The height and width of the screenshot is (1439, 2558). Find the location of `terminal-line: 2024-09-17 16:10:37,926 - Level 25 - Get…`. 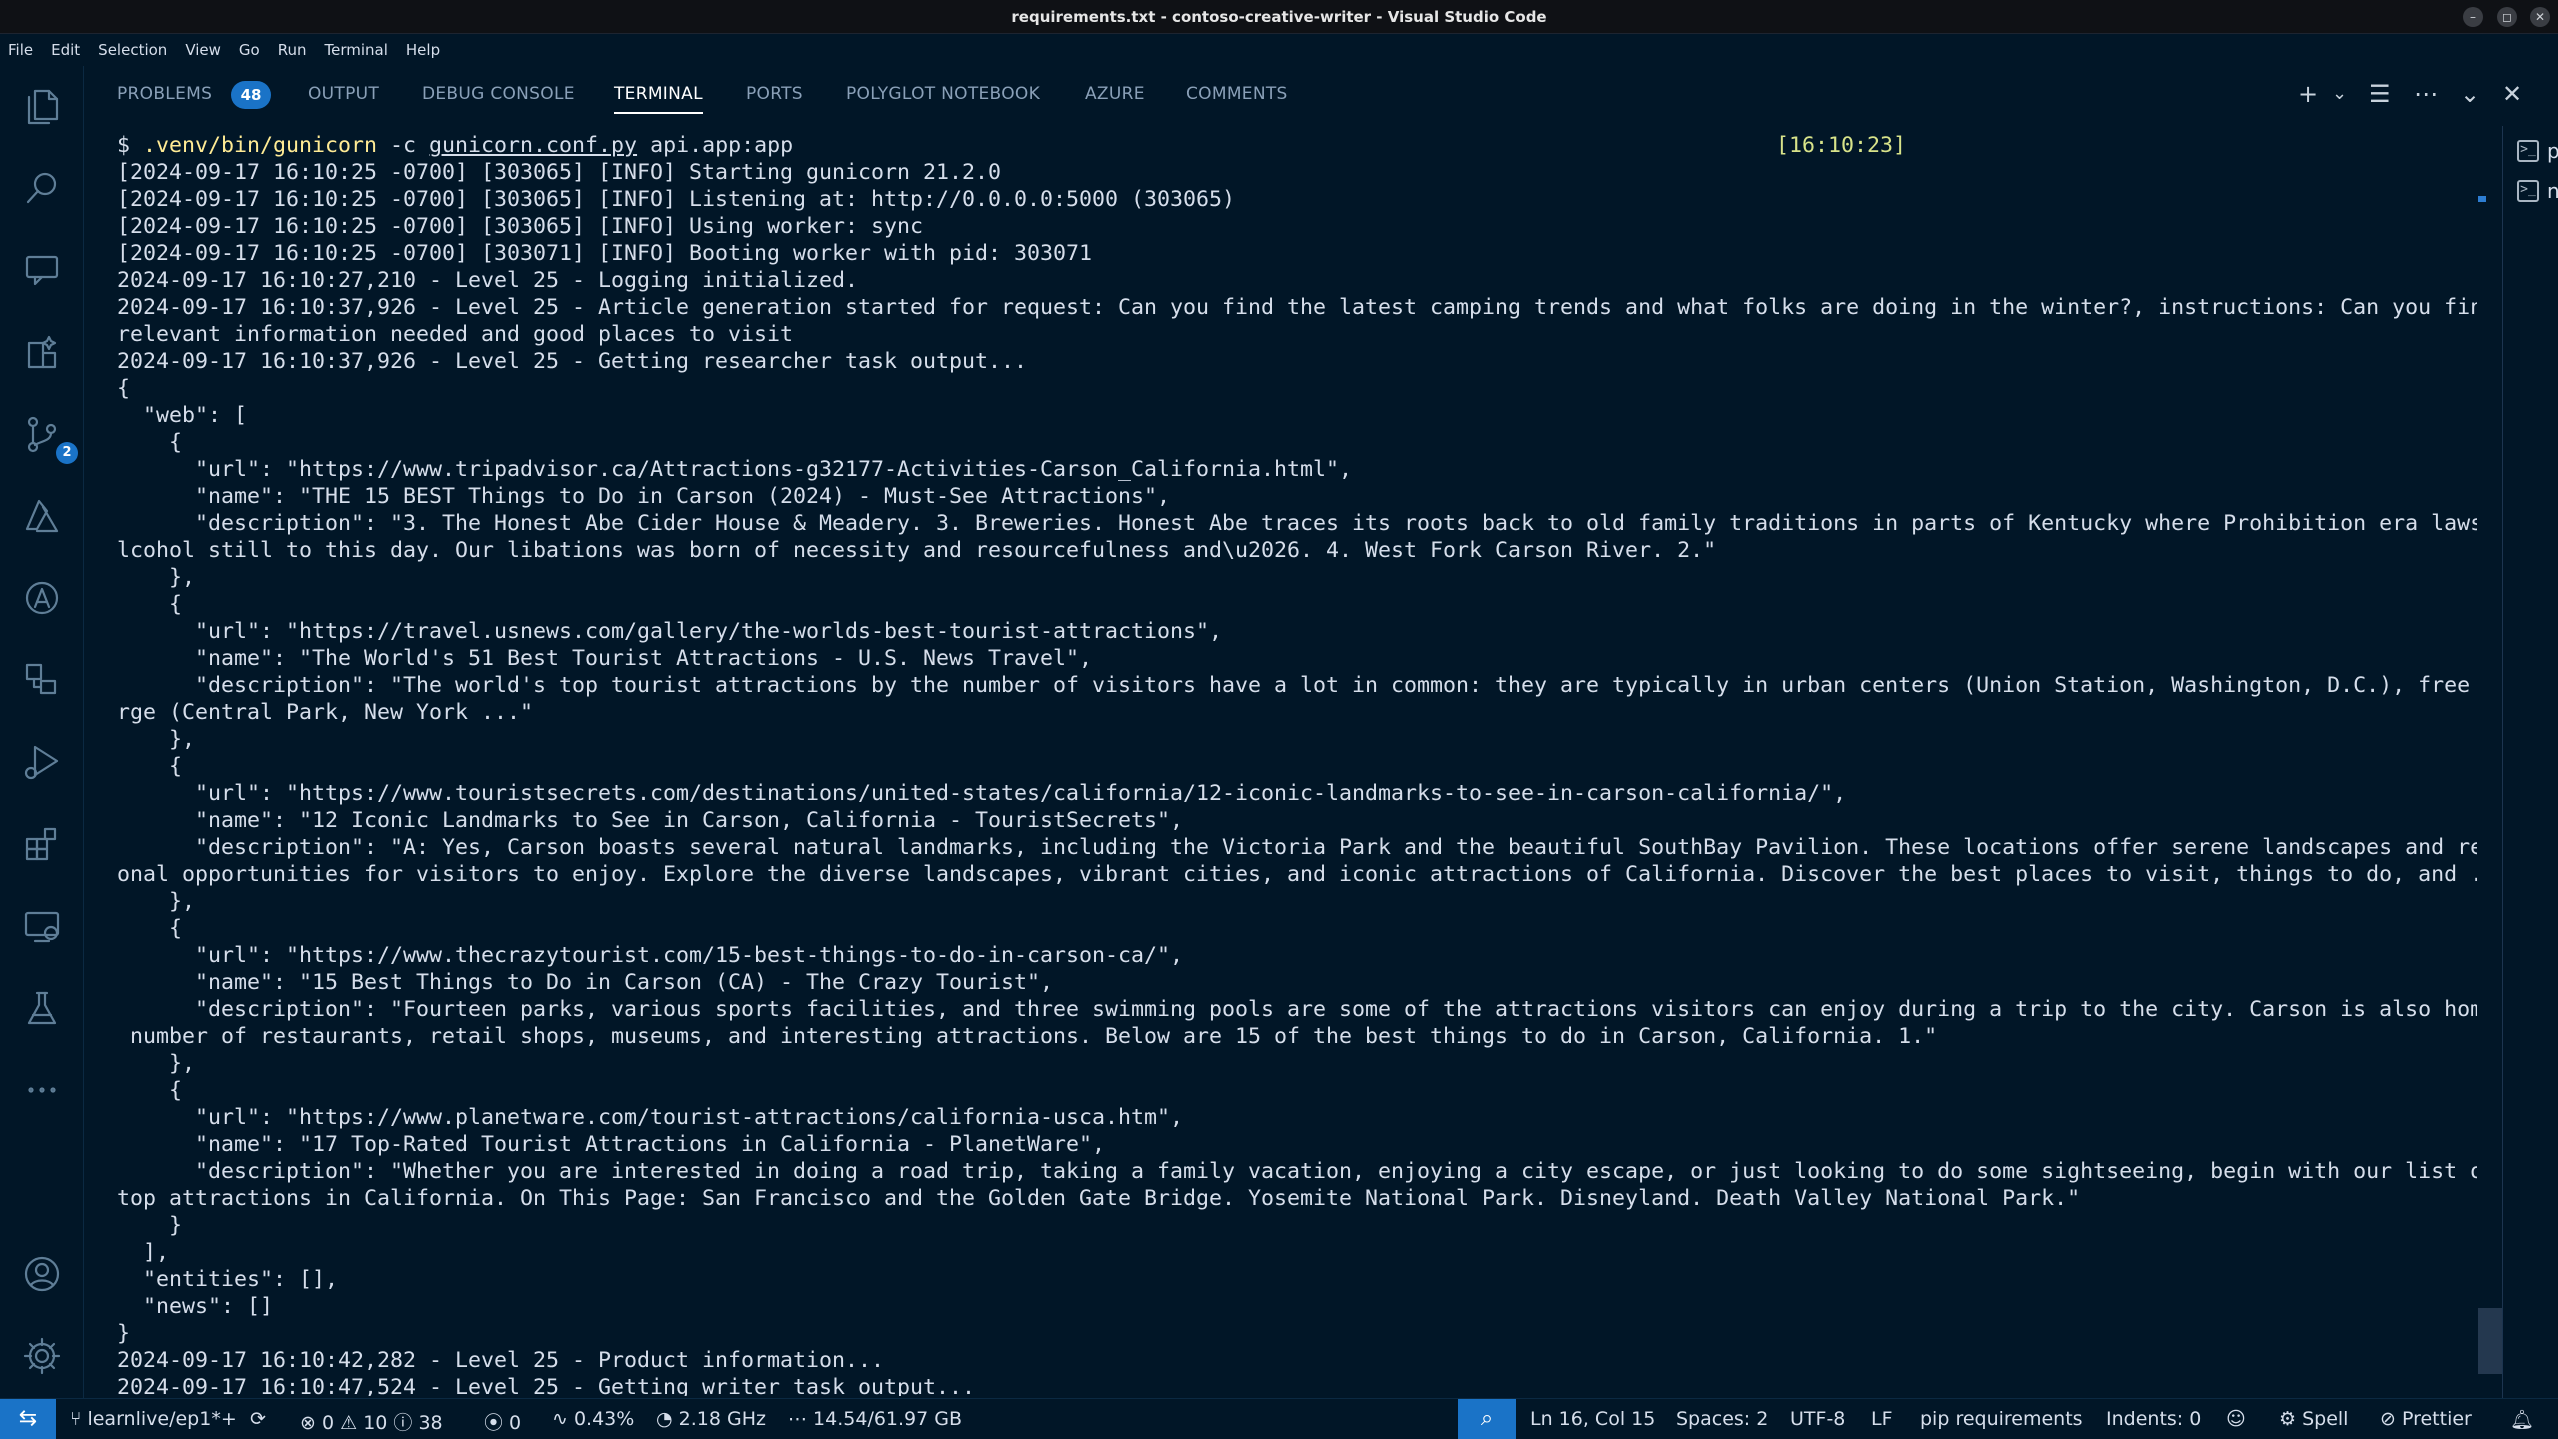

terminal-line: 2024-09-17 16:10:37,926 - Level 25 - Get… is located at coordinates (572, 361).